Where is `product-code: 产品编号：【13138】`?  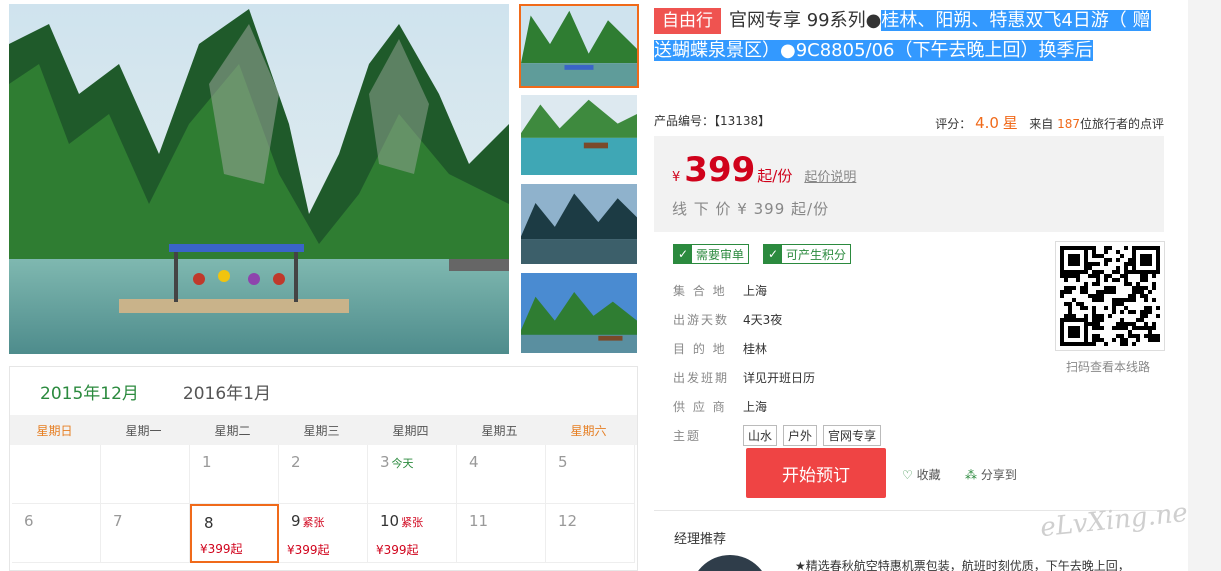
product-code: 产品编号：【13138】 is located at coordinates (712, 121).